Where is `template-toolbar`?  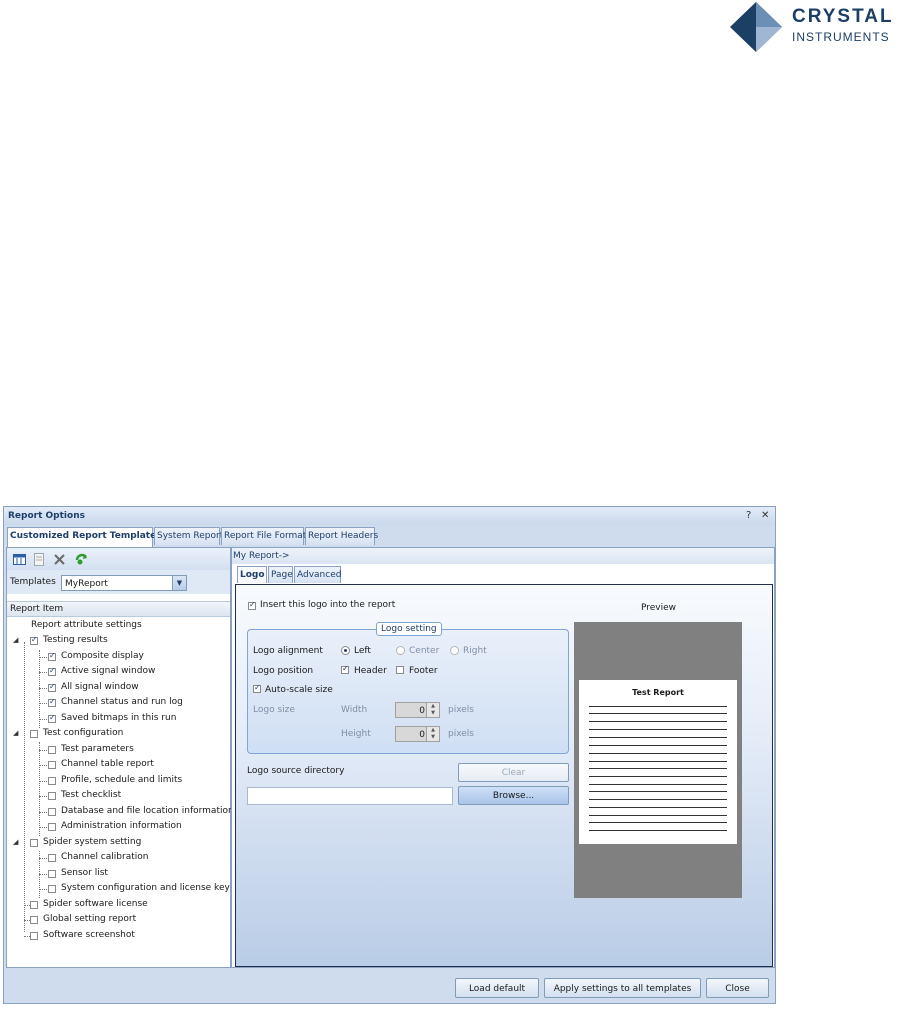
template-toolbar is located at coordinates (118, 559).